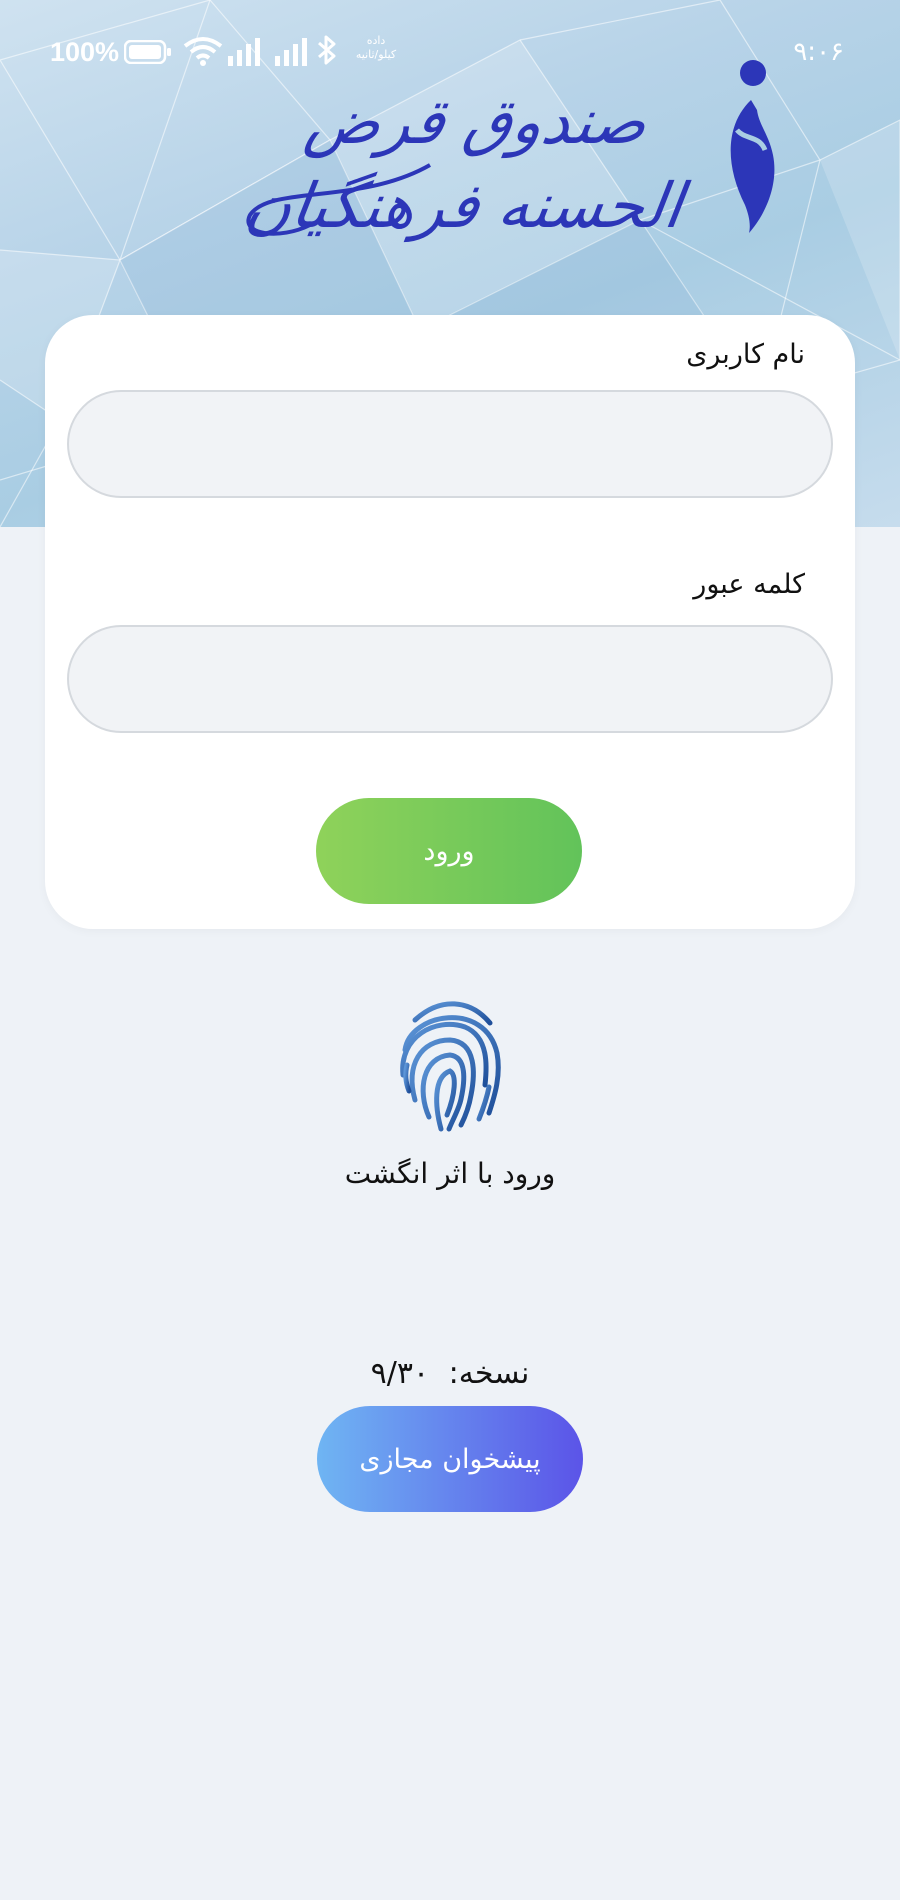  What do you see at coordinates (450, 1065) in the screenshot?
I see `fingerprint-icon` at bounding box center [450, 1065].